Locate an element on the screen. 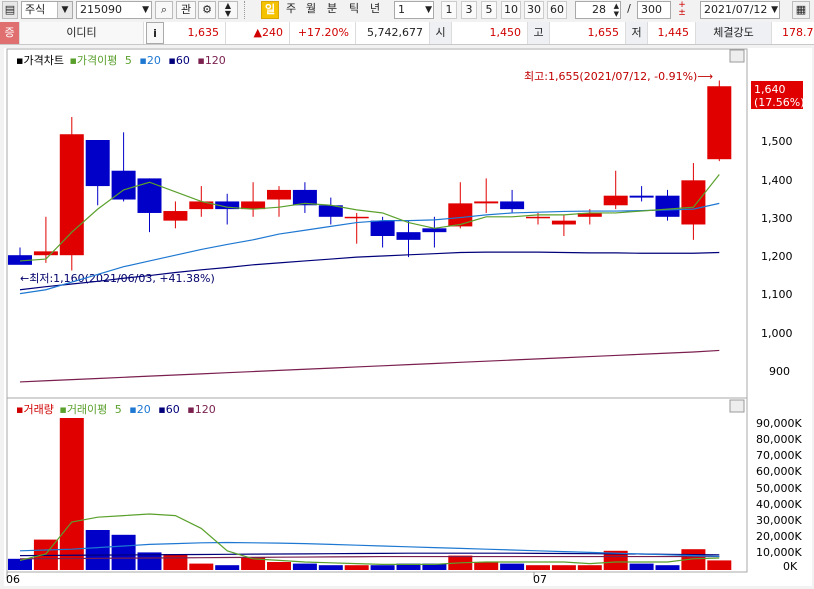 The image size is (814, 589). date-input: 2021/07/12 ▼ is located at coordinates (740, 10).